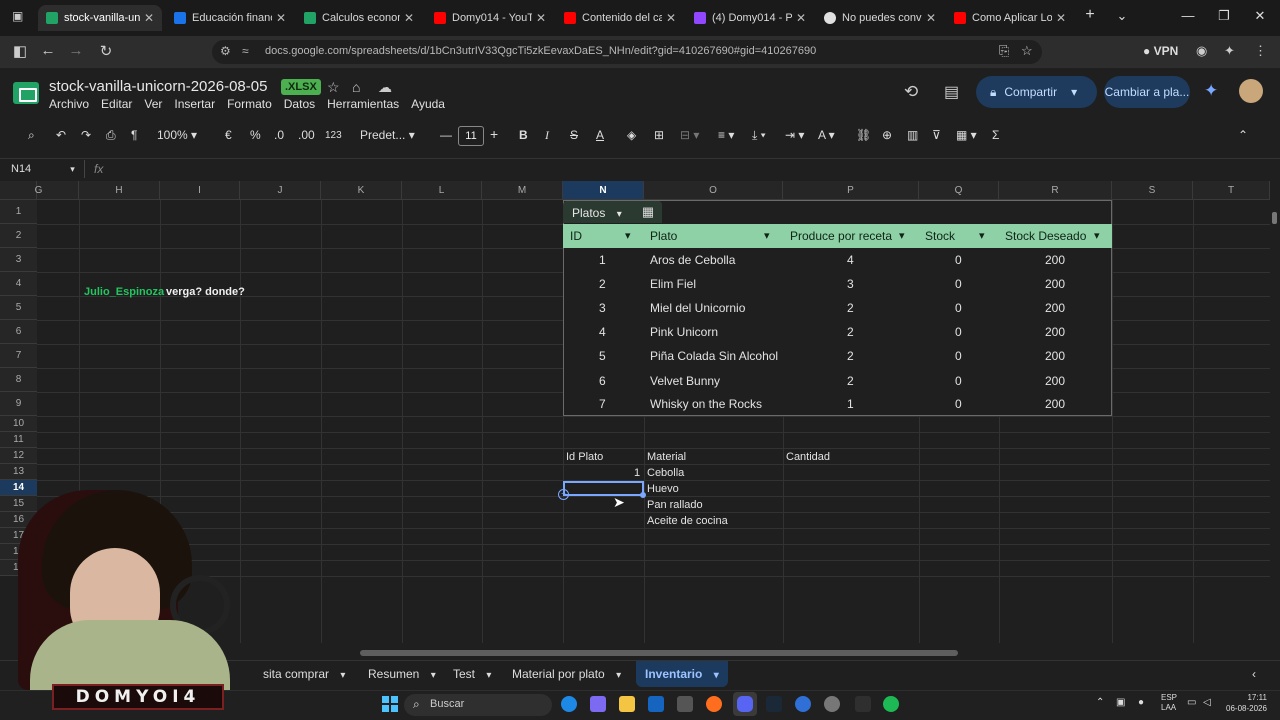 Image resolution: width=1280 pixels, height=720 pixels. Describe the element at coordinates (1055, 190) in the screenshot. I see `column-header: R` at that location.